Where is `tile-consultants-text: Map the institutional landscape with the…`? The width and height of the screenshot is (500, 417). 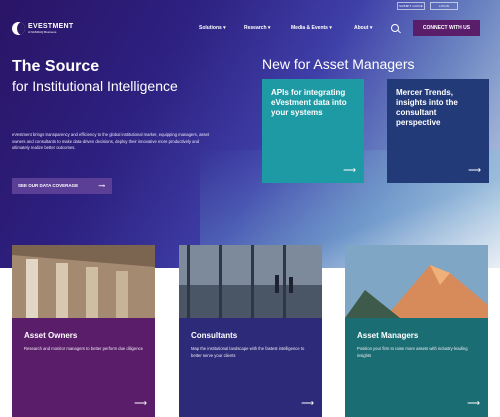 tile-consultants-text: Map the institutional landscape with the… is located at coordinates (248, 352).